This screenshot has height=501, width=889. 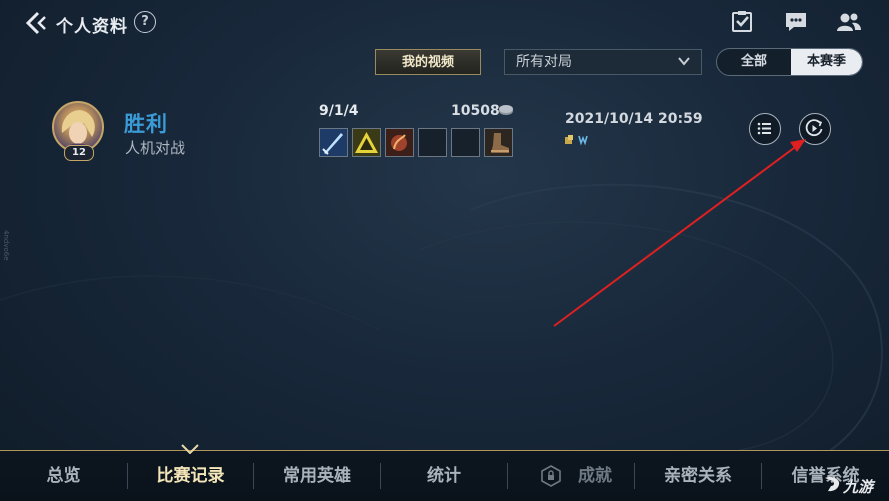 What do you see at coordinates (339, 111) in the screenshot?
I see `kda-value: 9/1/4` at bounding box center [339, 111].